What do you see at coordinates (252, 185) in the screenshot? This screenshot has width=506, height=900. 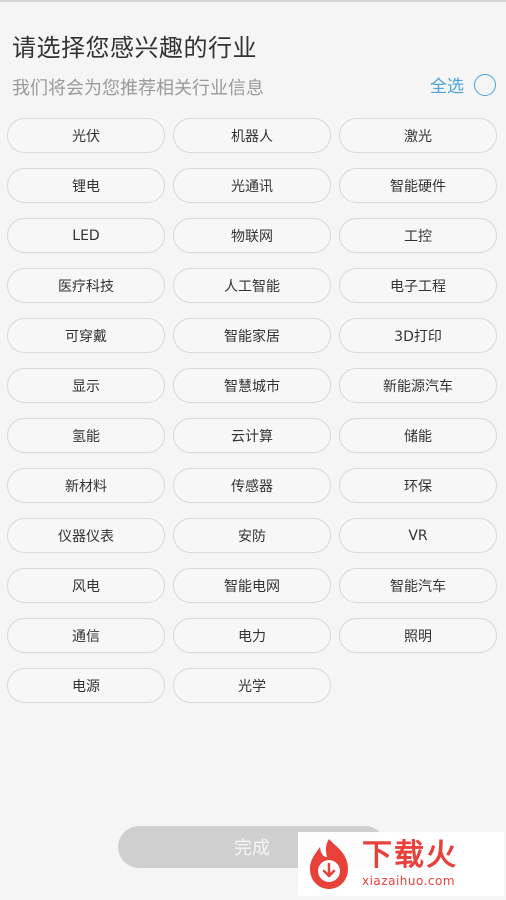 I see `industry-chip: 光通讯` at bounding box center [252, 185].